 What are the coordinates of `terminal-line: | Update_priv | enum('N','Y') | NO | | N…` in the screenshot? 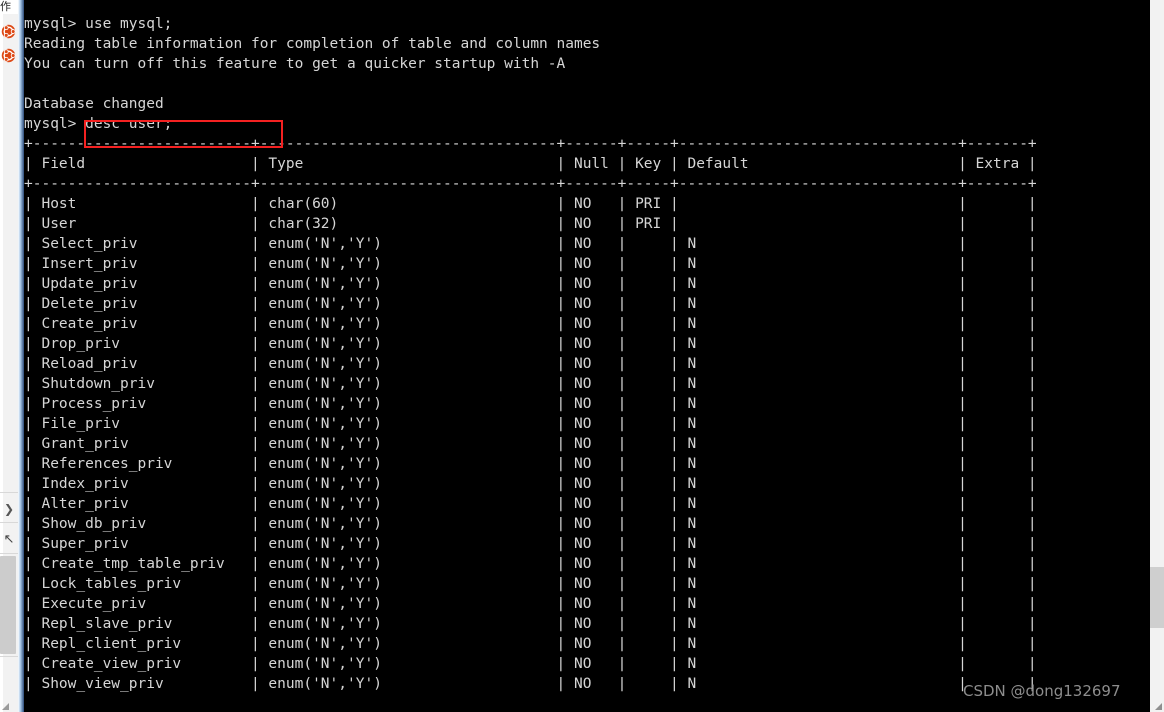 It's located at (530, 284).